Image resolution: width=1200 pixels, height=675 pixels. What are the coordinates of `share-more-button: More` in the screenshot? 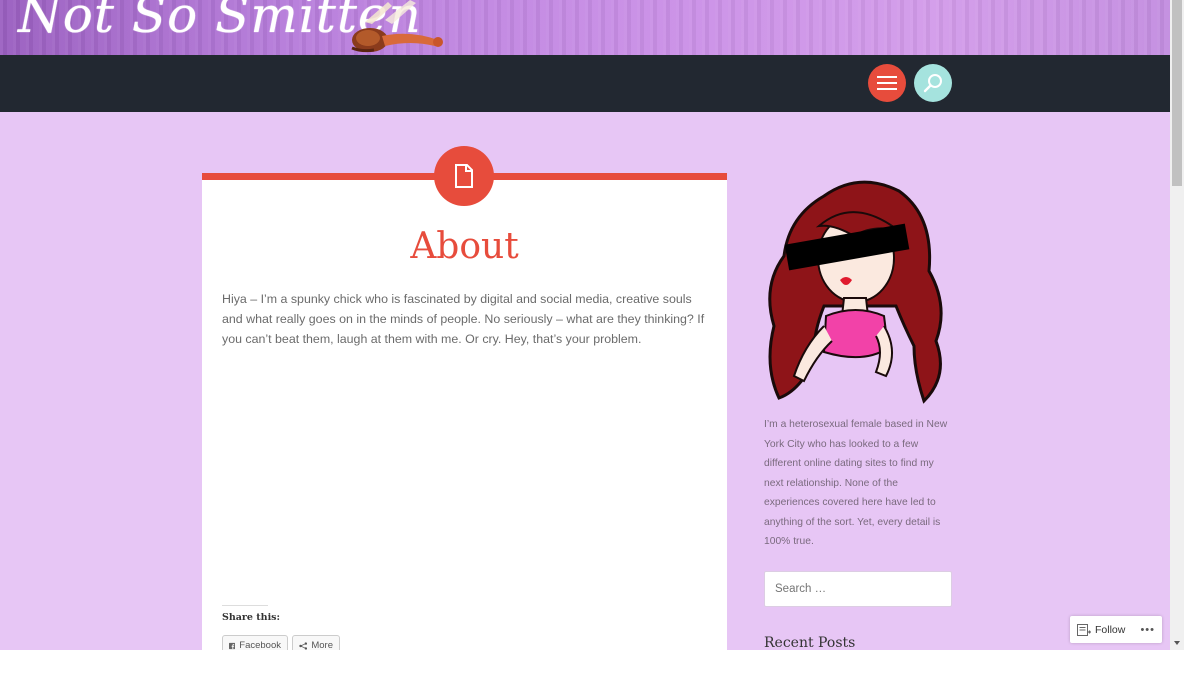 It's located at (316, 642).